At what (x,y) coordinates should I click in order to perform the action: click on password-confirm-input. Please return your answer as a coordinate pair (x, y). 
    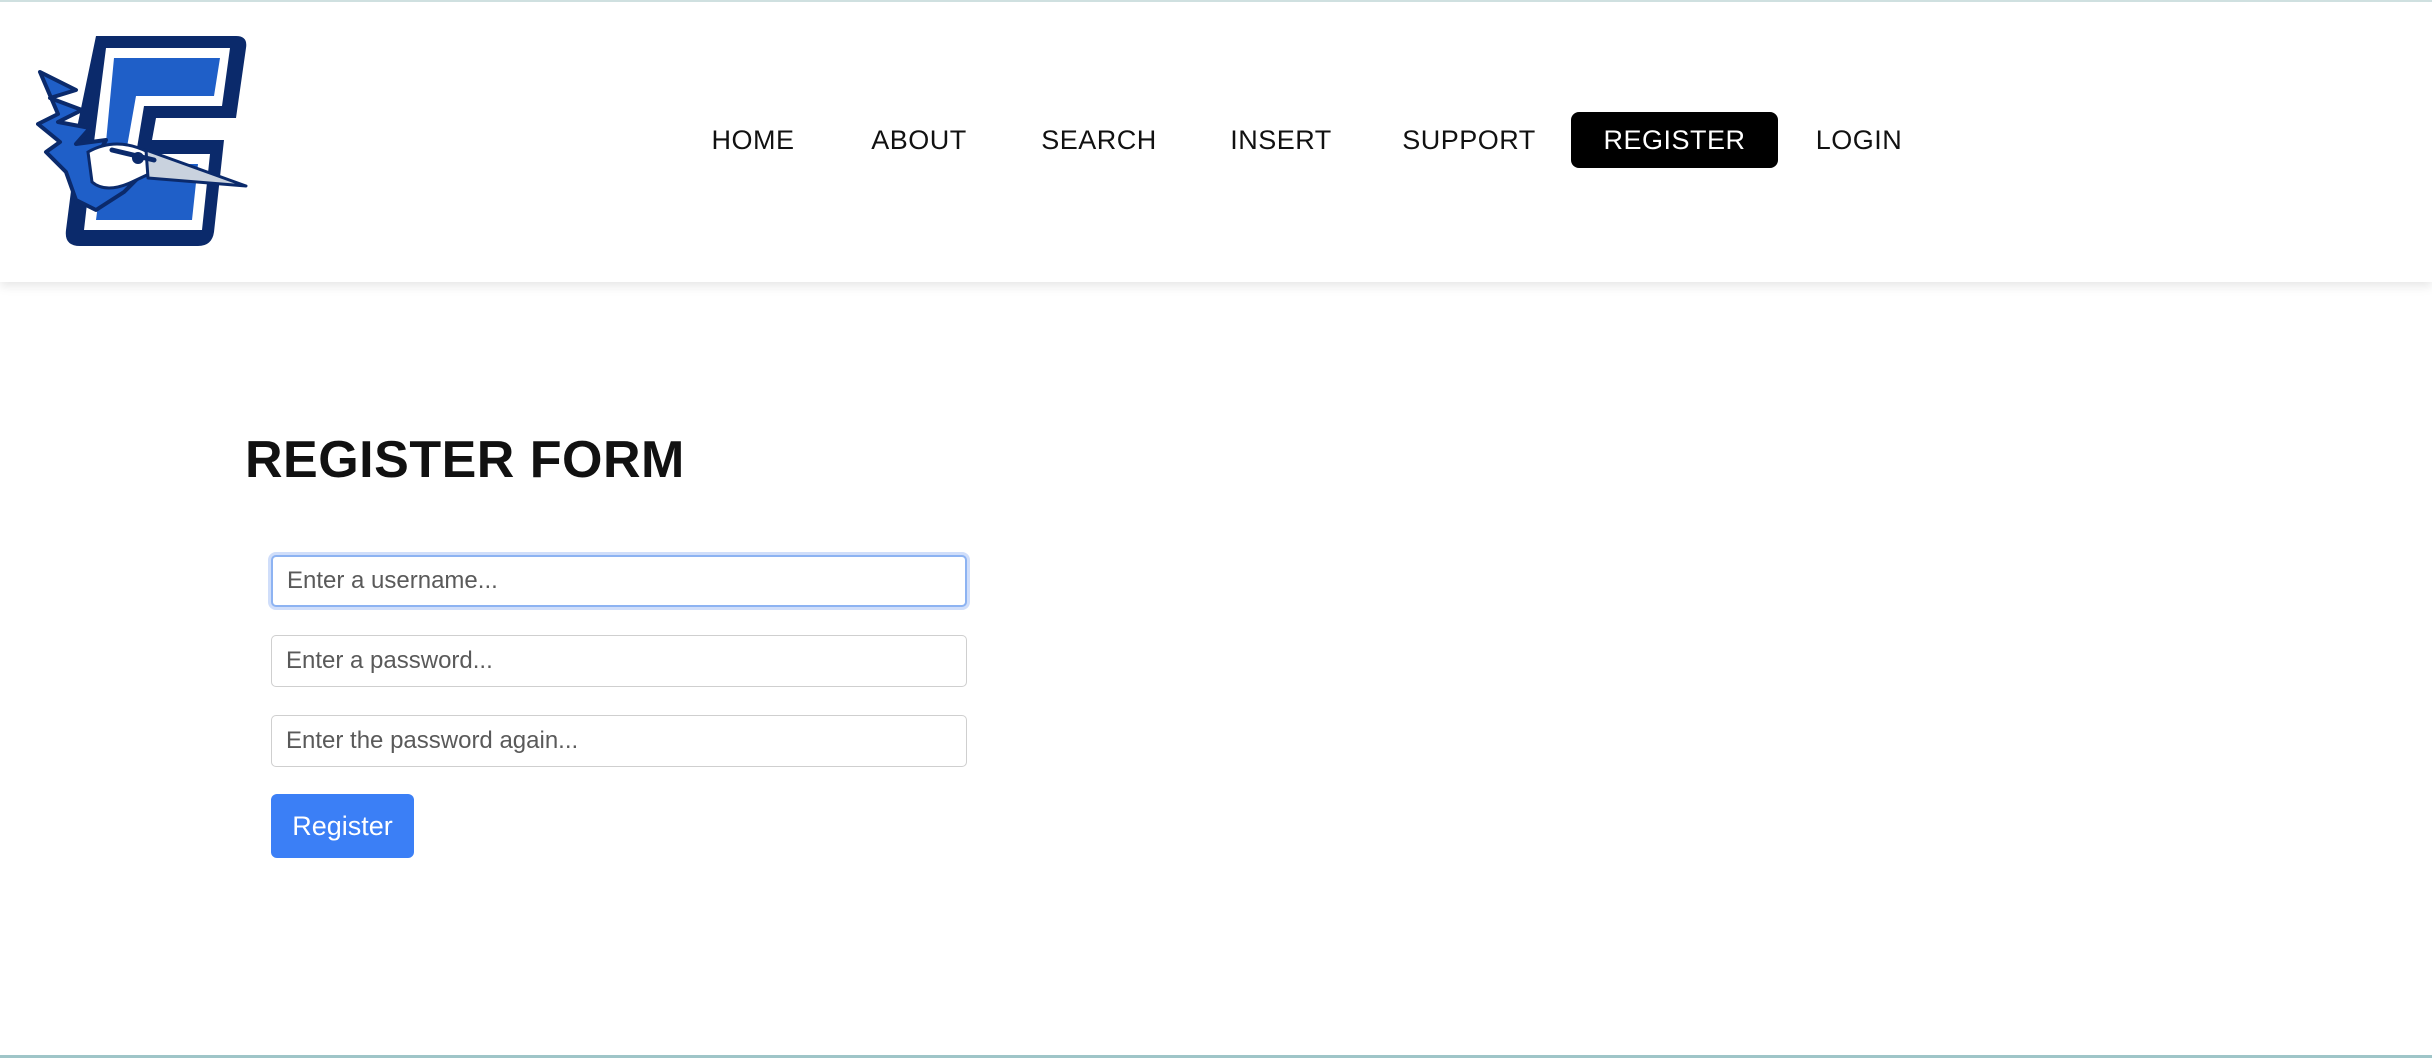
    Looking at the image, I should click on (619, 741).